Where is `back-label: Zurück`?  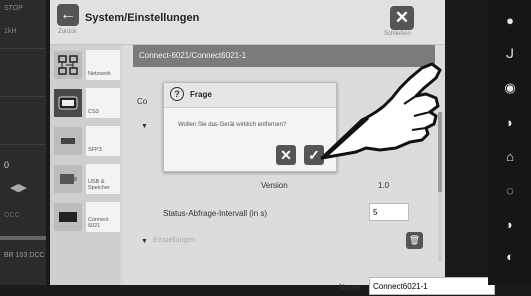 back-label: Zurück is located at coordinates (67, 32).